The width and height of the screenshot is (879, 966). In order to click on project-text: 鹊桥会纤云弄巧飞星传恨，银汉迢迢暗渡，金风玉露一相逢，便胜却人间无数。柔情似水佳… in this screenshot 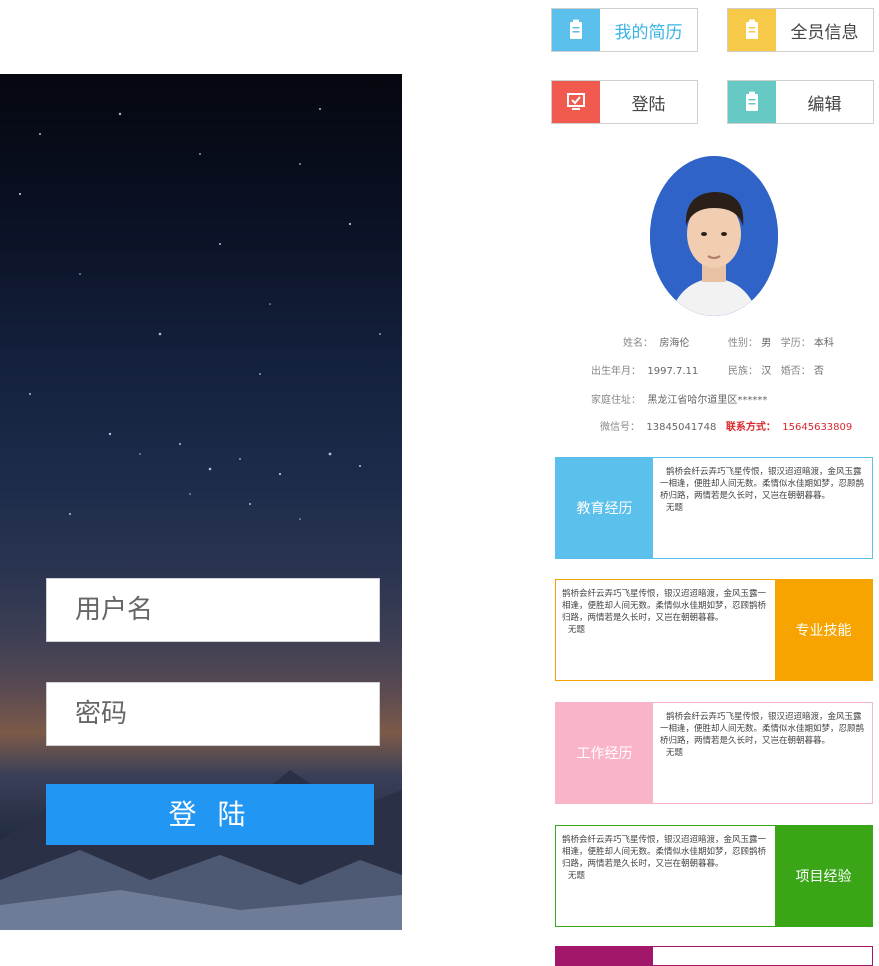, I will do `click(664, 858)`.